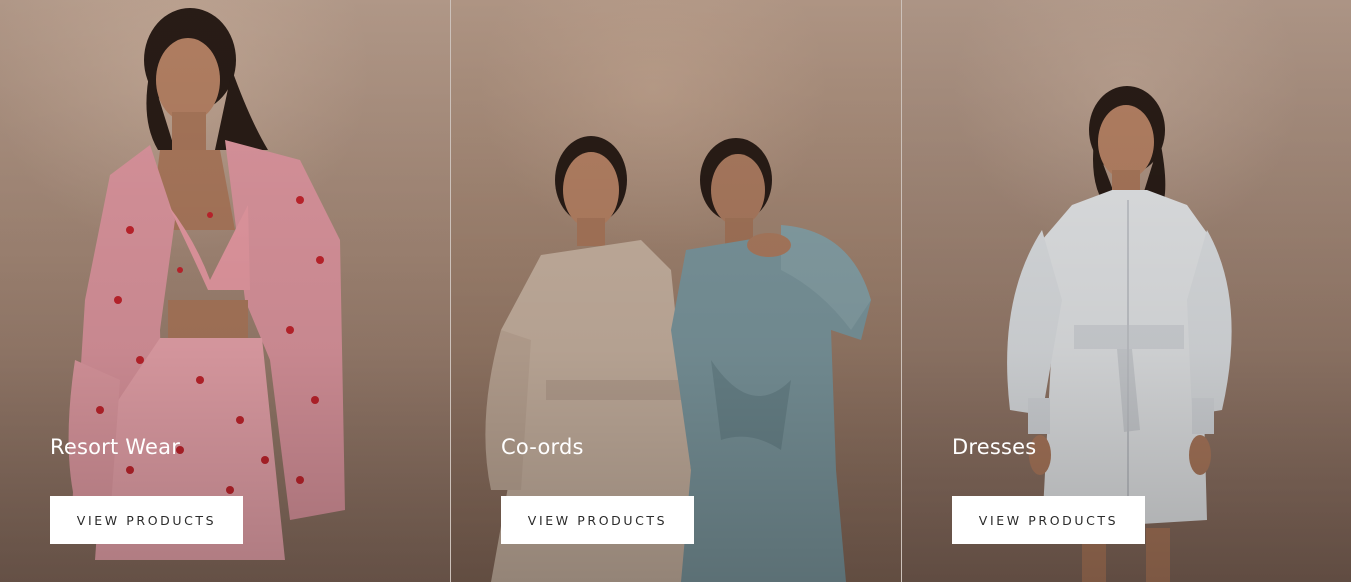  I want to click on collection-title: Co-ords, so click(542, 447).